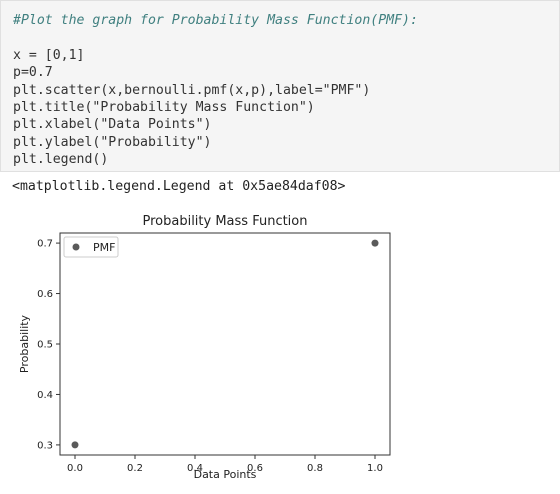 The image size is (560, 494). Describe the element at coordinates (33, 73) in the screenshot. I see `code-line: p=0.7` at that location.